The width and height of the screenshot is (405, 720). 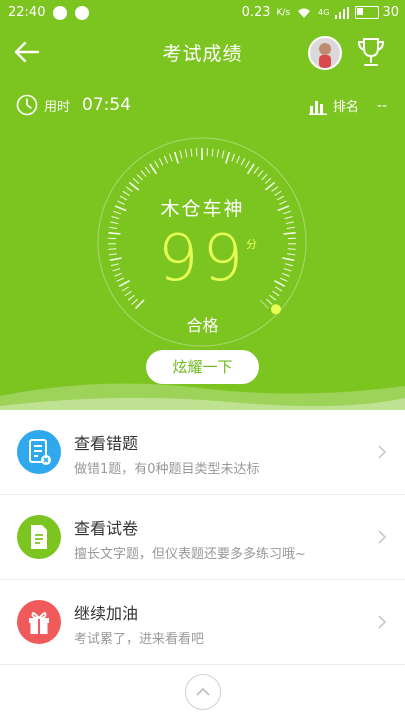 What do you see at coordinates (283, 12) in the screenshot?
I see `net-unit: K/s` at bounding box center [283, 12].